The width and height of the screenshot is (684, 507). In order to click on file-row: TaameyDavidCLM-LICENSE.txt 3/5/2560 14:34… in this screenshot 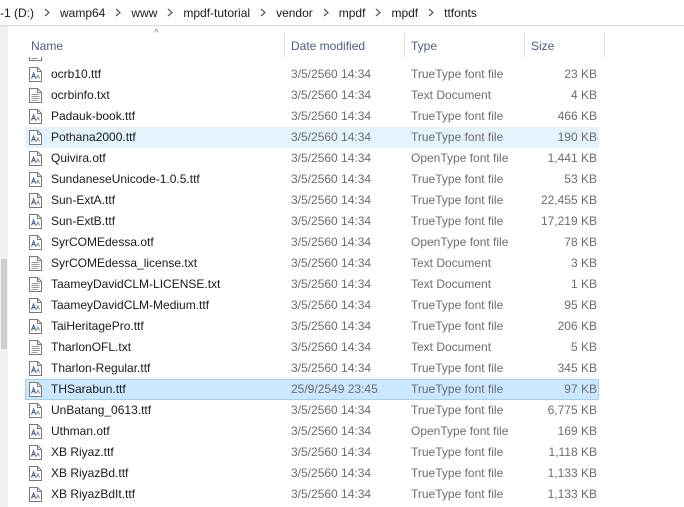, I will do `click(346, 284)`.